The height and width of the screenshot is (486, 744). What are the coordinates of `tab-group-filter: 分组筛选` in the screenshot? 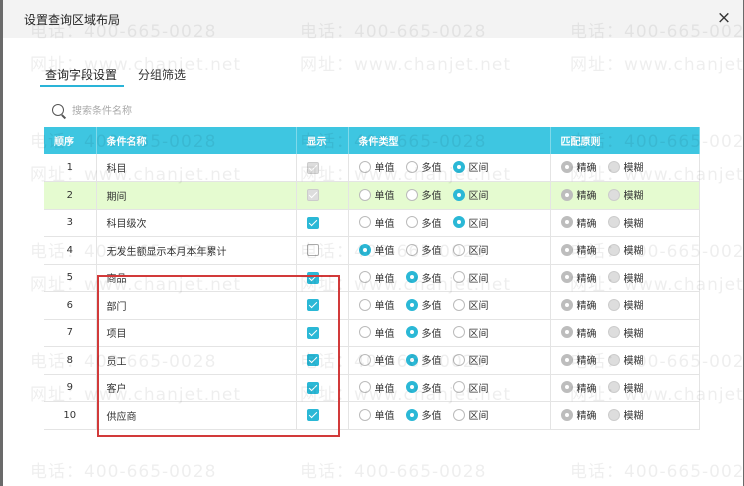 It's located at (162, 74).